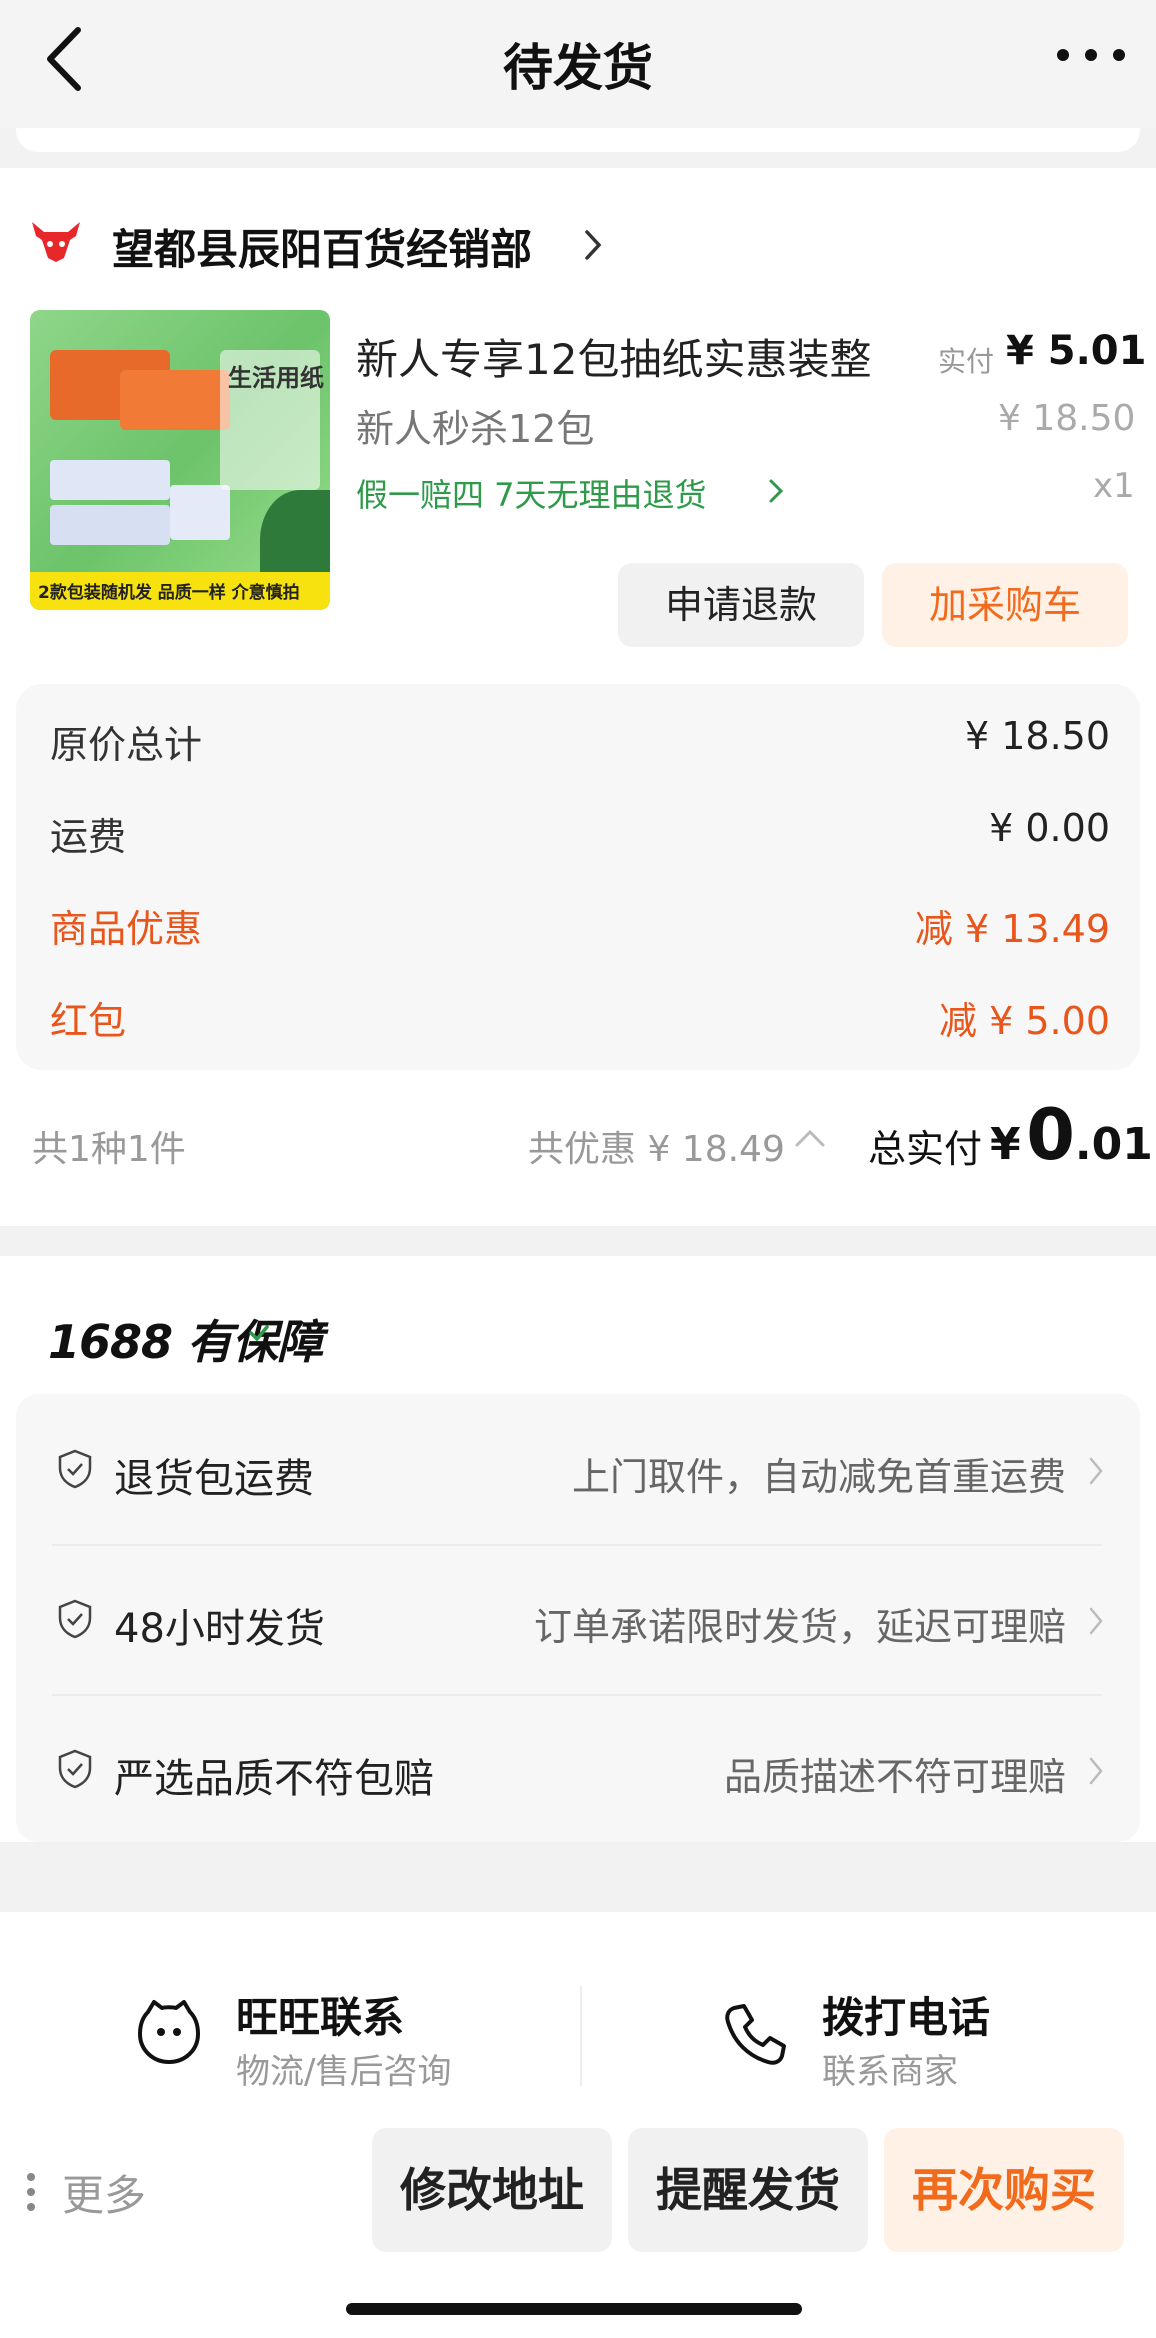  I want to click on home-indicator, so click(574, 2309).